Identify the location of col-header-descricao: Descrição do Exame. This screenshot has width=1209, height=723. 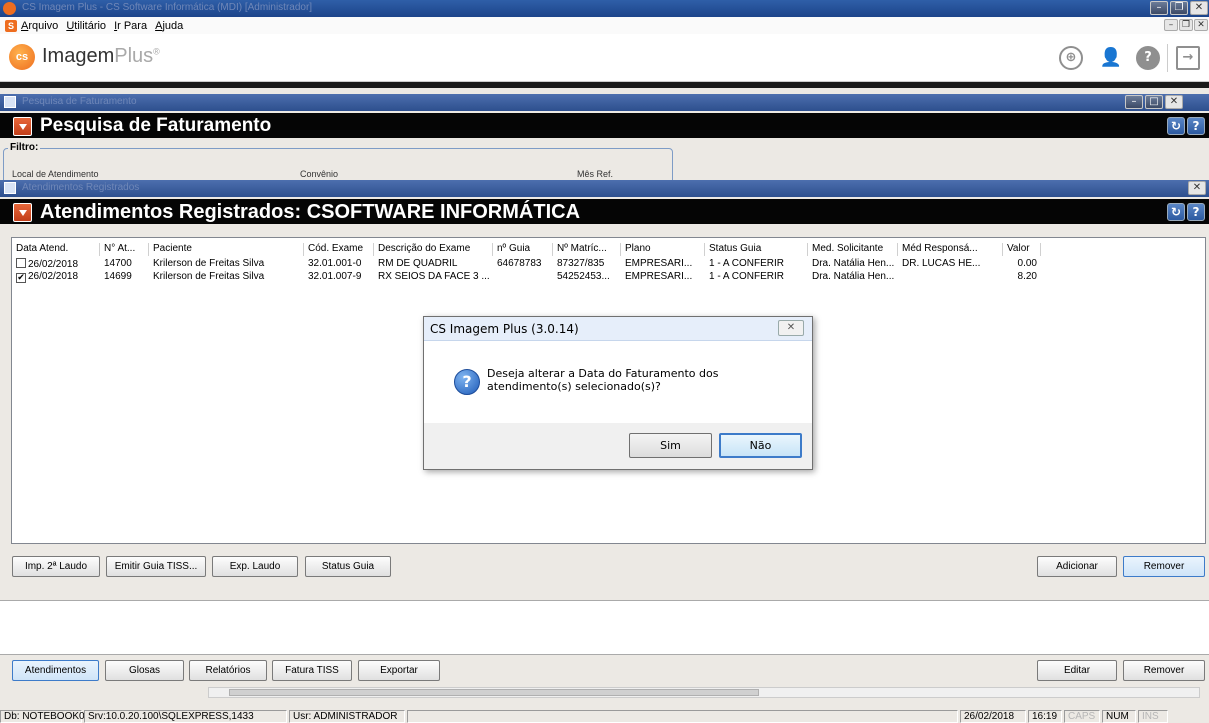
(433, 249).